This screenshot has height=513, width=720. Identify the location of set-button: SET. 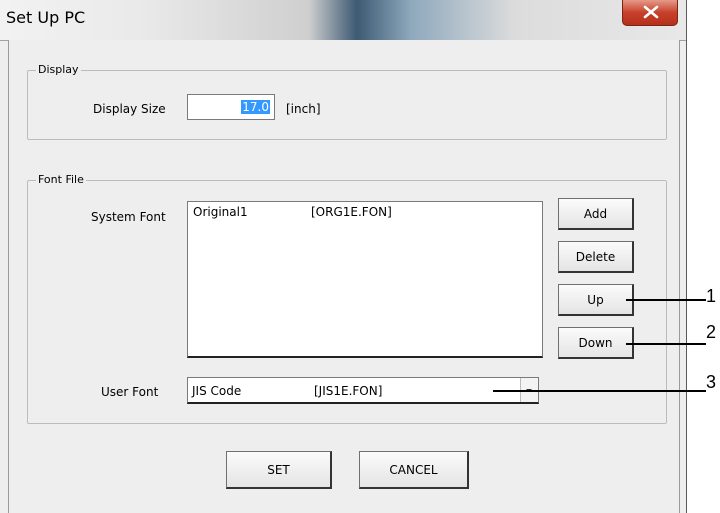
(279, 470).